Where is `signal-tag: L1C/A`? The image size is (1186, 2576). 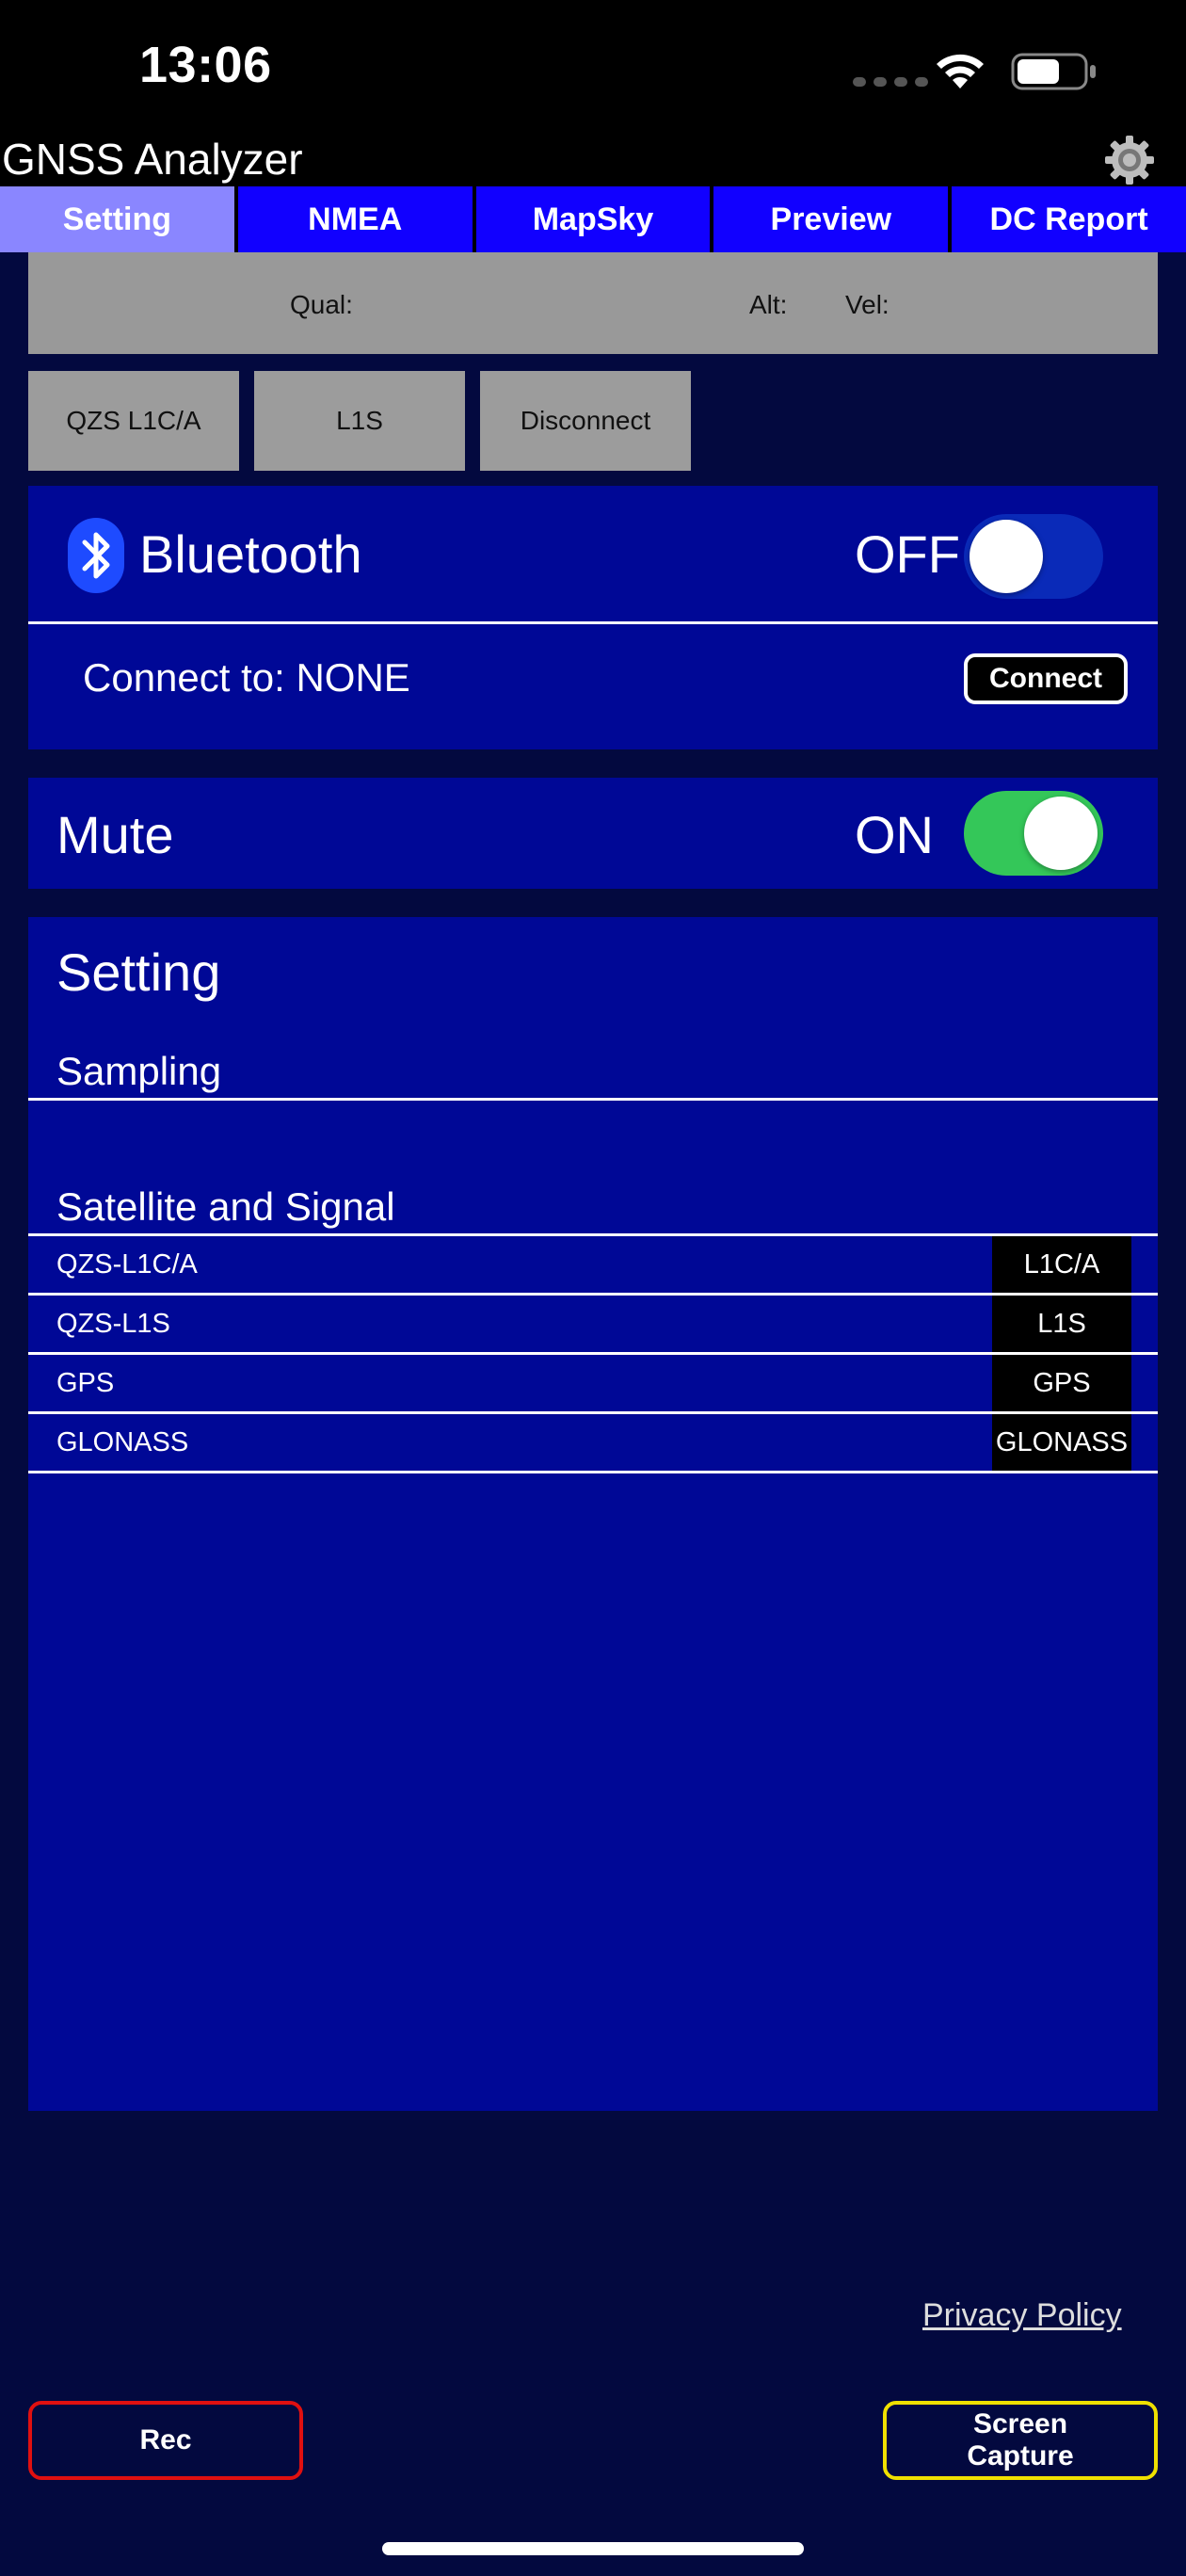 signal-tag: L1C/A is located at coordinates (1061, 1264).